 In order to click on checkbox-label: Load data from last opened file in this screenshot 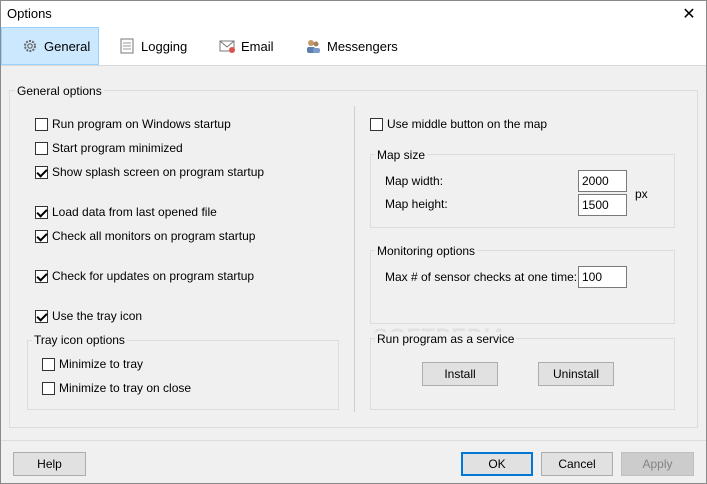, I will do `click(134, 212)`.